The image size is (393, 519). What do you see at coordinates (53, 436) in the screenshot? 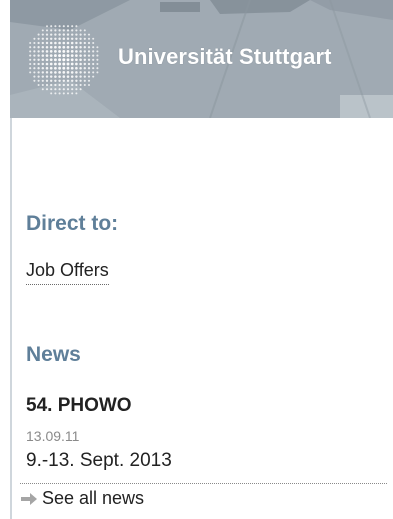
I see `news-item-date: 13.09.11` at bounding box center [53, 436].